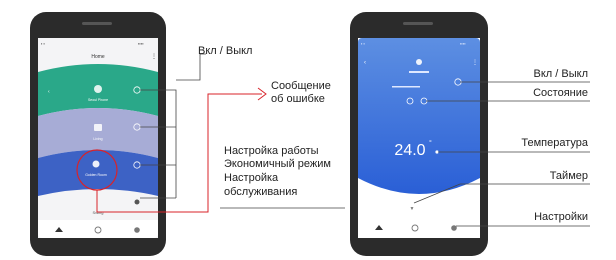  What do you see at coordinates (98, 127) in the screenshot?
I see `room-icon` at bounding box center [98, 127].